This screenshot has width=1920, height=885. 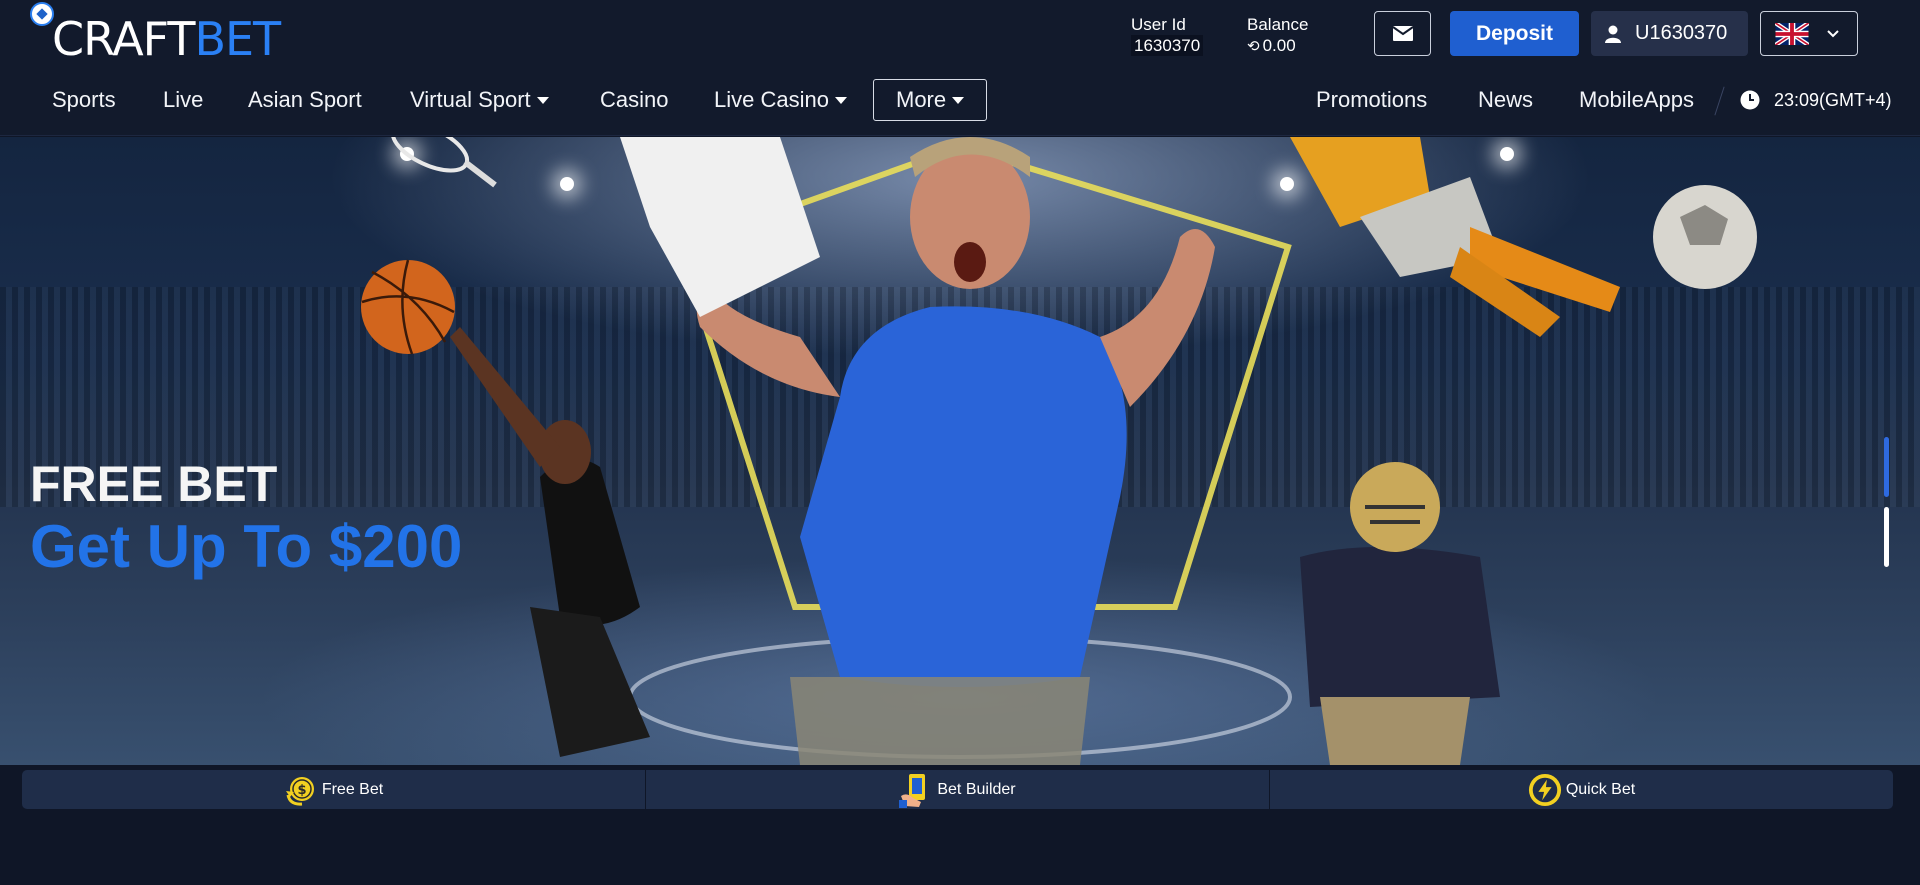 What do you see at coordinates (1833, 99) in the screenshot?
I see `clock-time: 23:09(GMT+4)` at bounding box center [1833, 99].